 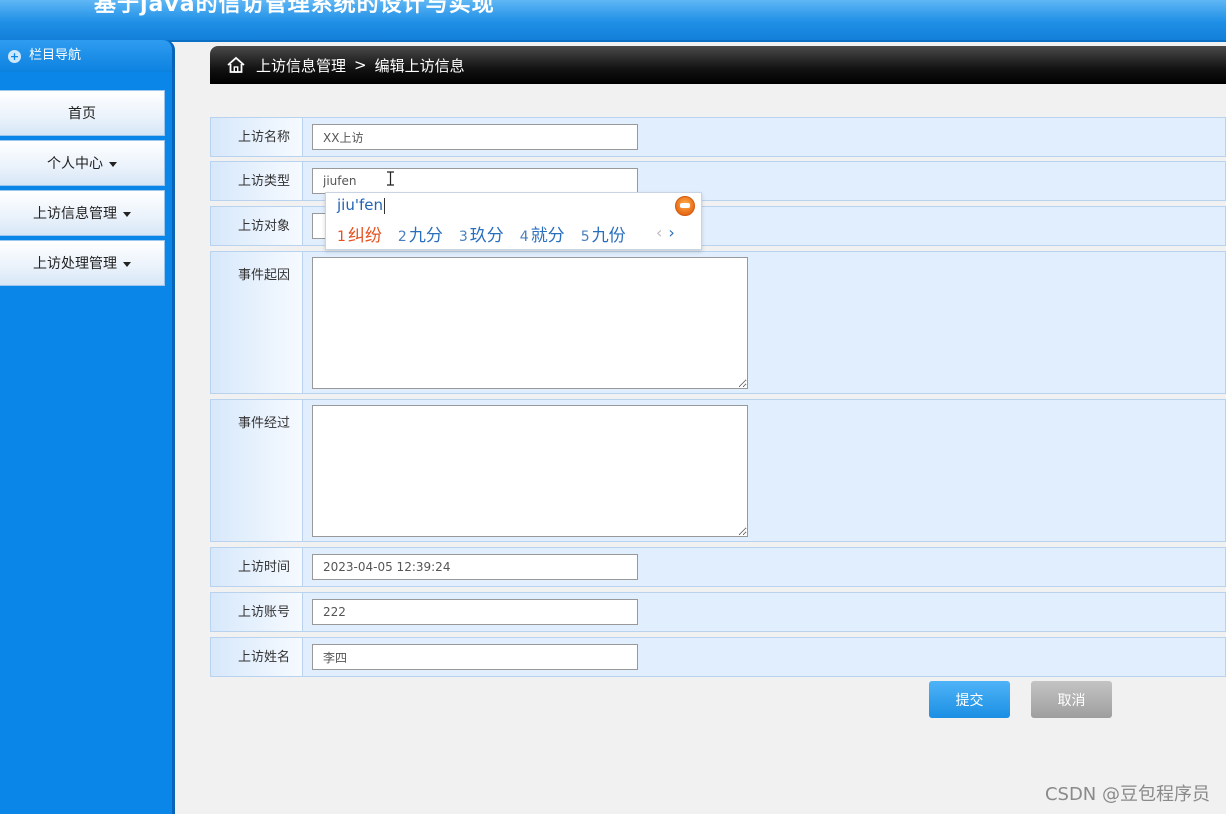 What do you see at coordinates (524, 237) in the screenshot?
I see `ime-candidate-number: 4` at bounding box center [524, 237].